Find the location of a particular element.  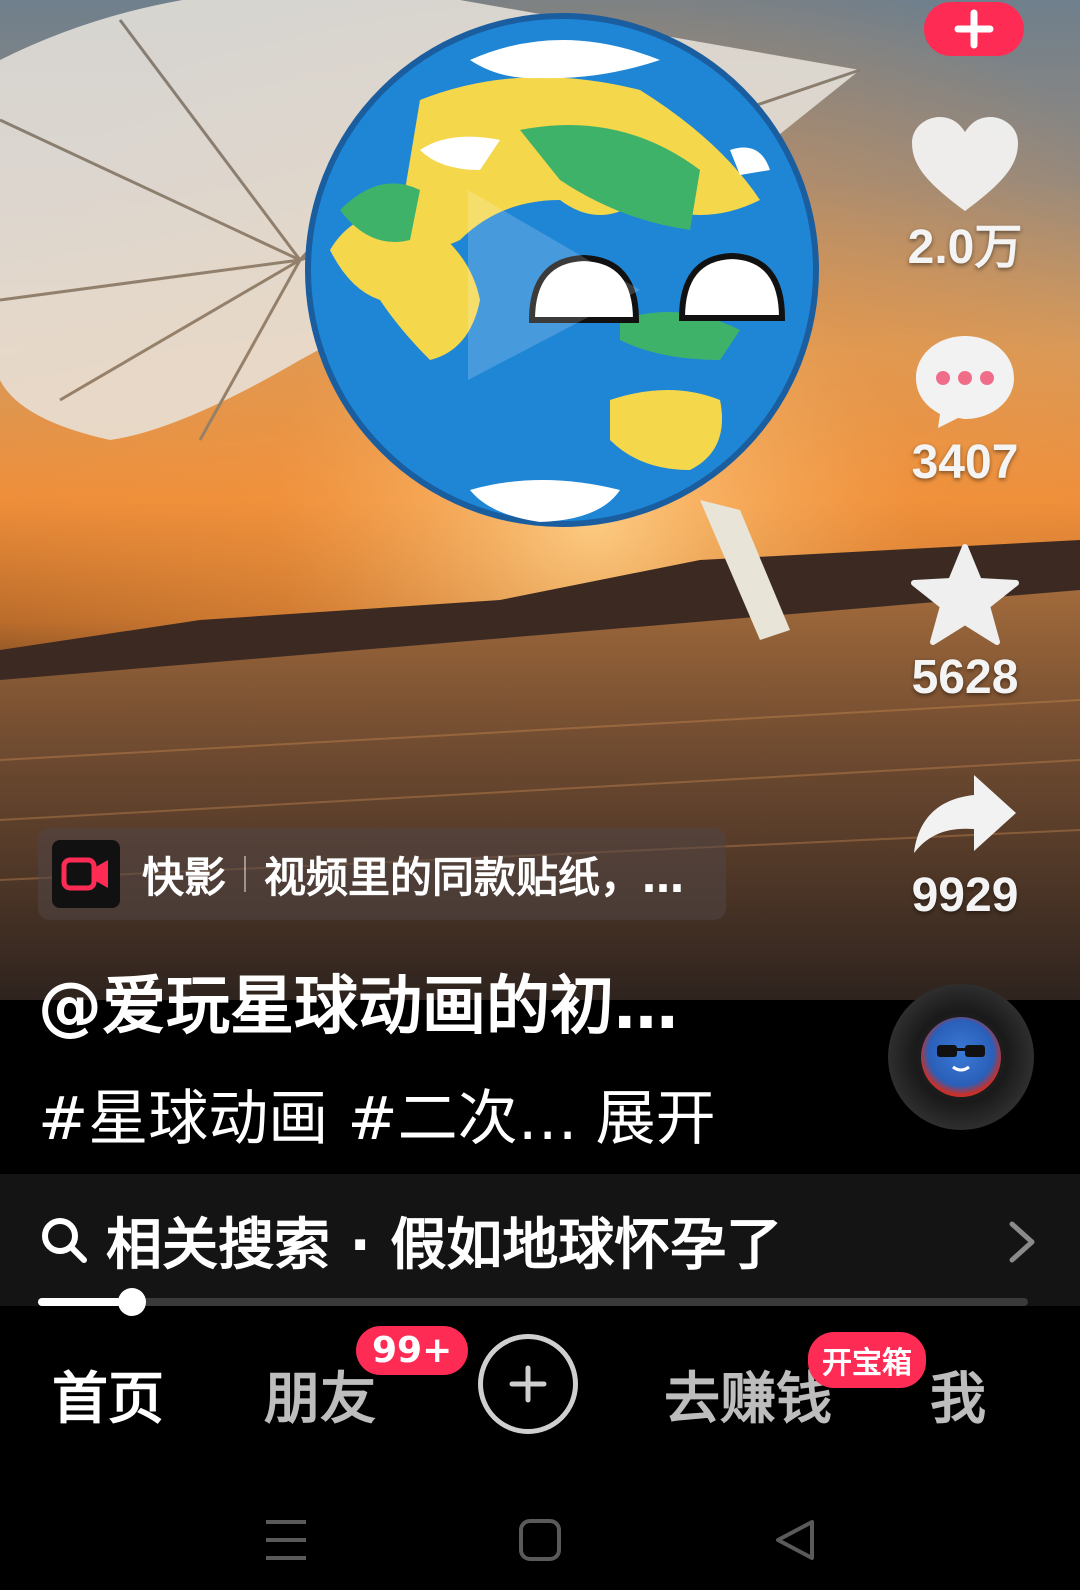

related-search-text: 相关搜索 · 假如地球怀孕了 is located at coordinates (444, 1245).